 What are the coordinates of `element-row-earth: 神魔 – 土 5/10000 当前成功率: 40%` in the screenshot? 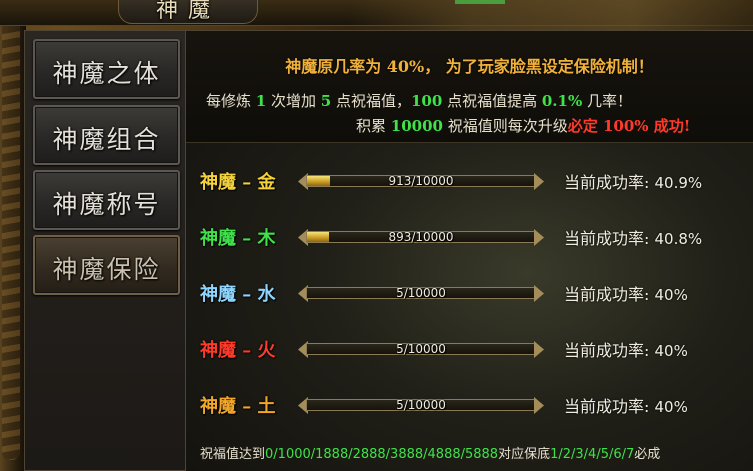 It's located at (469, 404).